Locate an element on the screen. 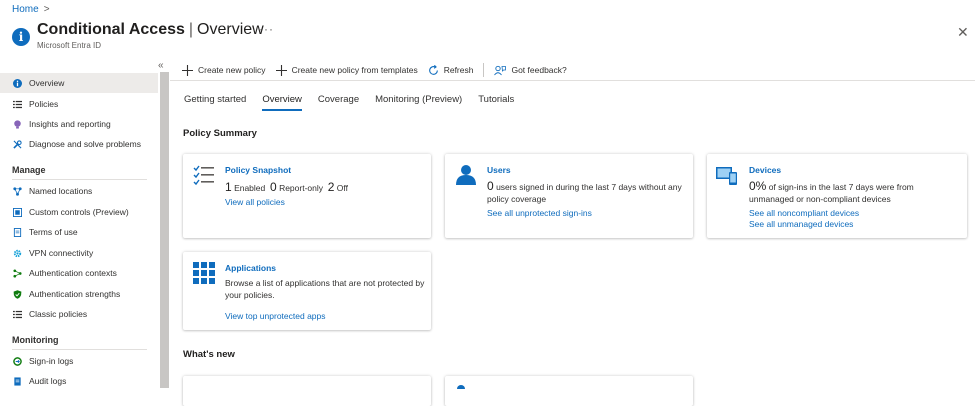 This screenshot has height=406, width=975. sidebar-item-overview: Overview is located at coordinates (79, 83).